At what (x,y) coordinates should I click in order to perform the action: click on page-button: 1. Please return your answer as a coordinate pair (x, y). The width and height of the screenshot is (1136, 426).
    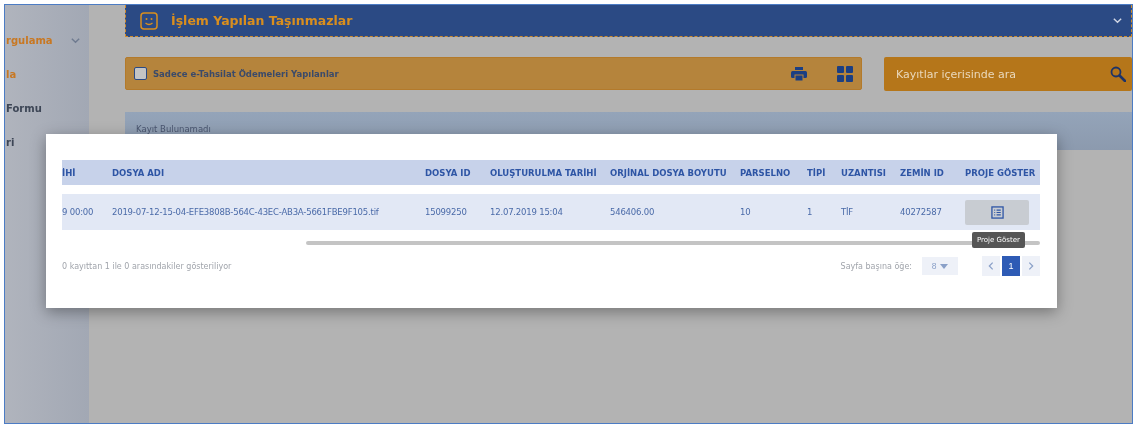
    Looking at the image, I should click on (1011, 266).